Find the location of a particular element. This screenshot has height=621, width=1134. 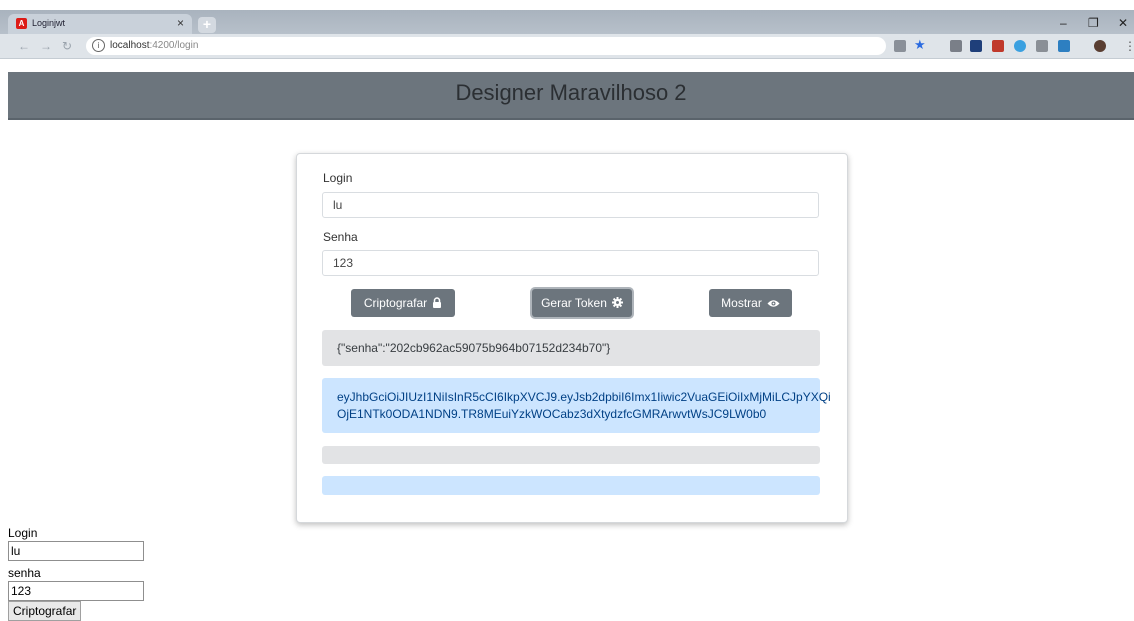

browser-tab-bar: A Loginjwt × + – ❐ ✕ is located at coordinates (567, 22).